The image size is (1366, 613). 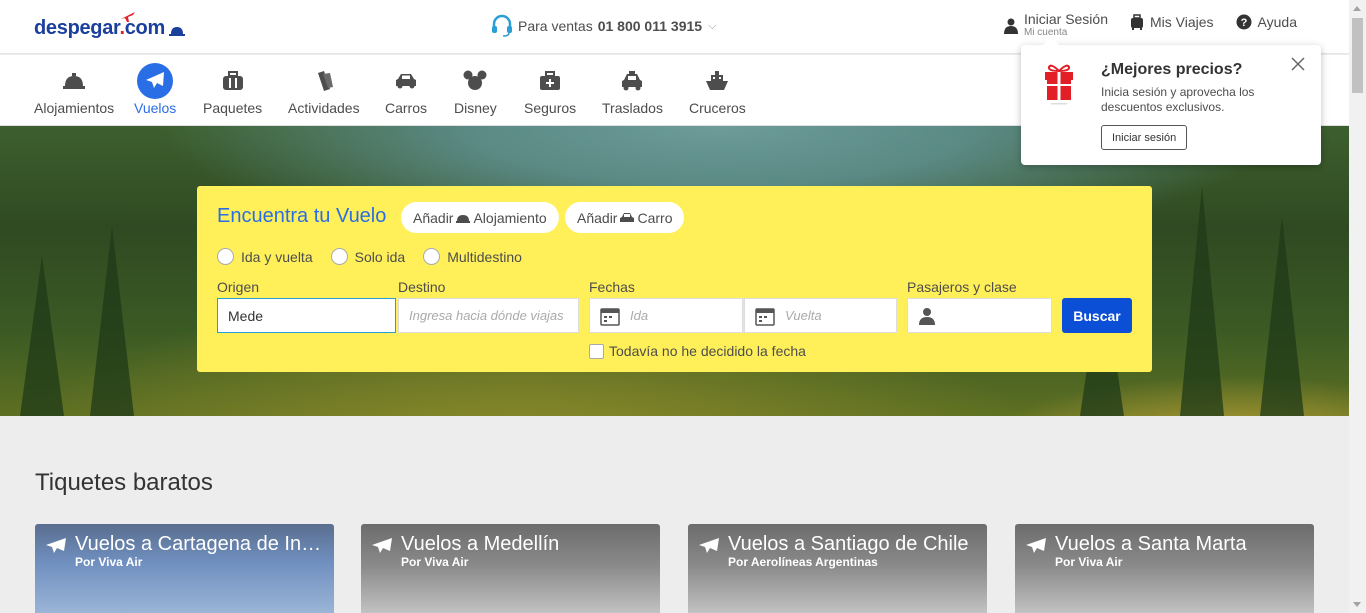 I want to click on radio-solo-ida: Solo ida, so click(x=367, y=256).